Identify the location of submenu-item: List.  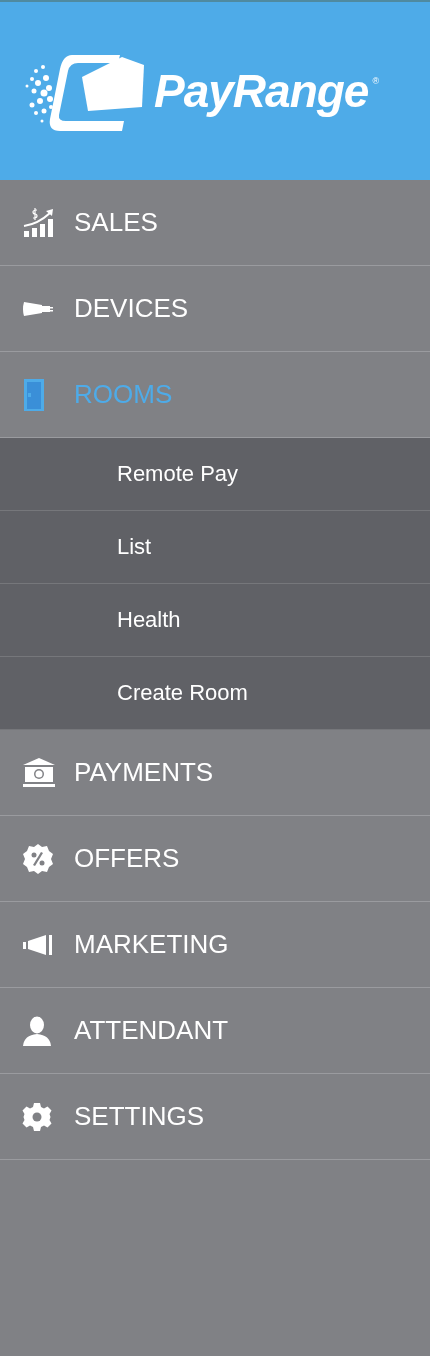
(215, 547).